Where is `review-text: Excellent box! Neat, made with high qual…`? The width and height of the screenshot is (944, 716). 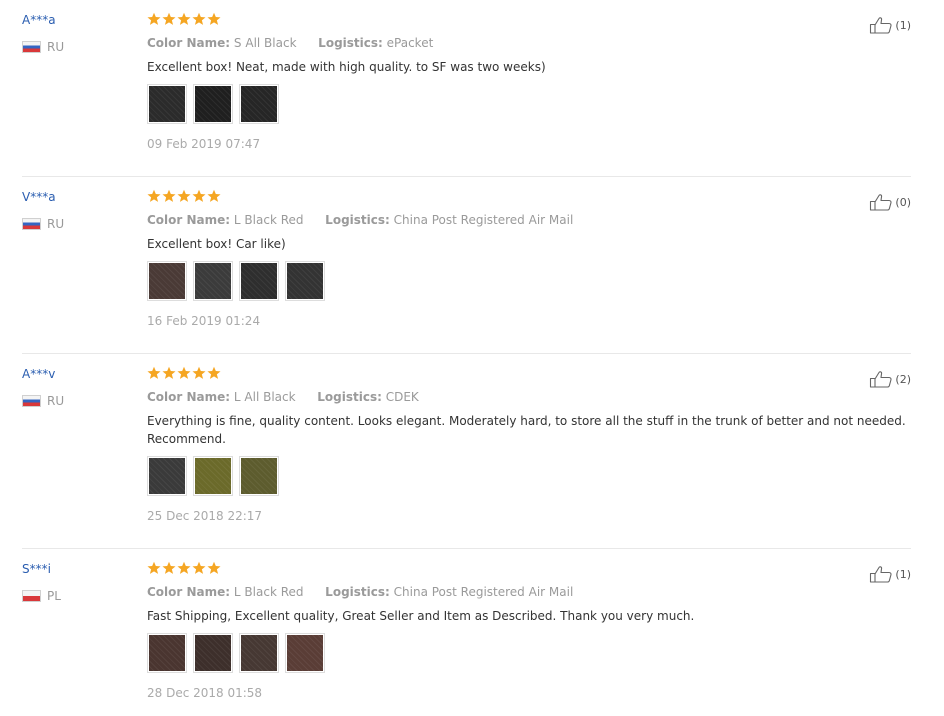 review-text: Excellent box! Neat, made with high qual… is located at coordinates (346, 67).